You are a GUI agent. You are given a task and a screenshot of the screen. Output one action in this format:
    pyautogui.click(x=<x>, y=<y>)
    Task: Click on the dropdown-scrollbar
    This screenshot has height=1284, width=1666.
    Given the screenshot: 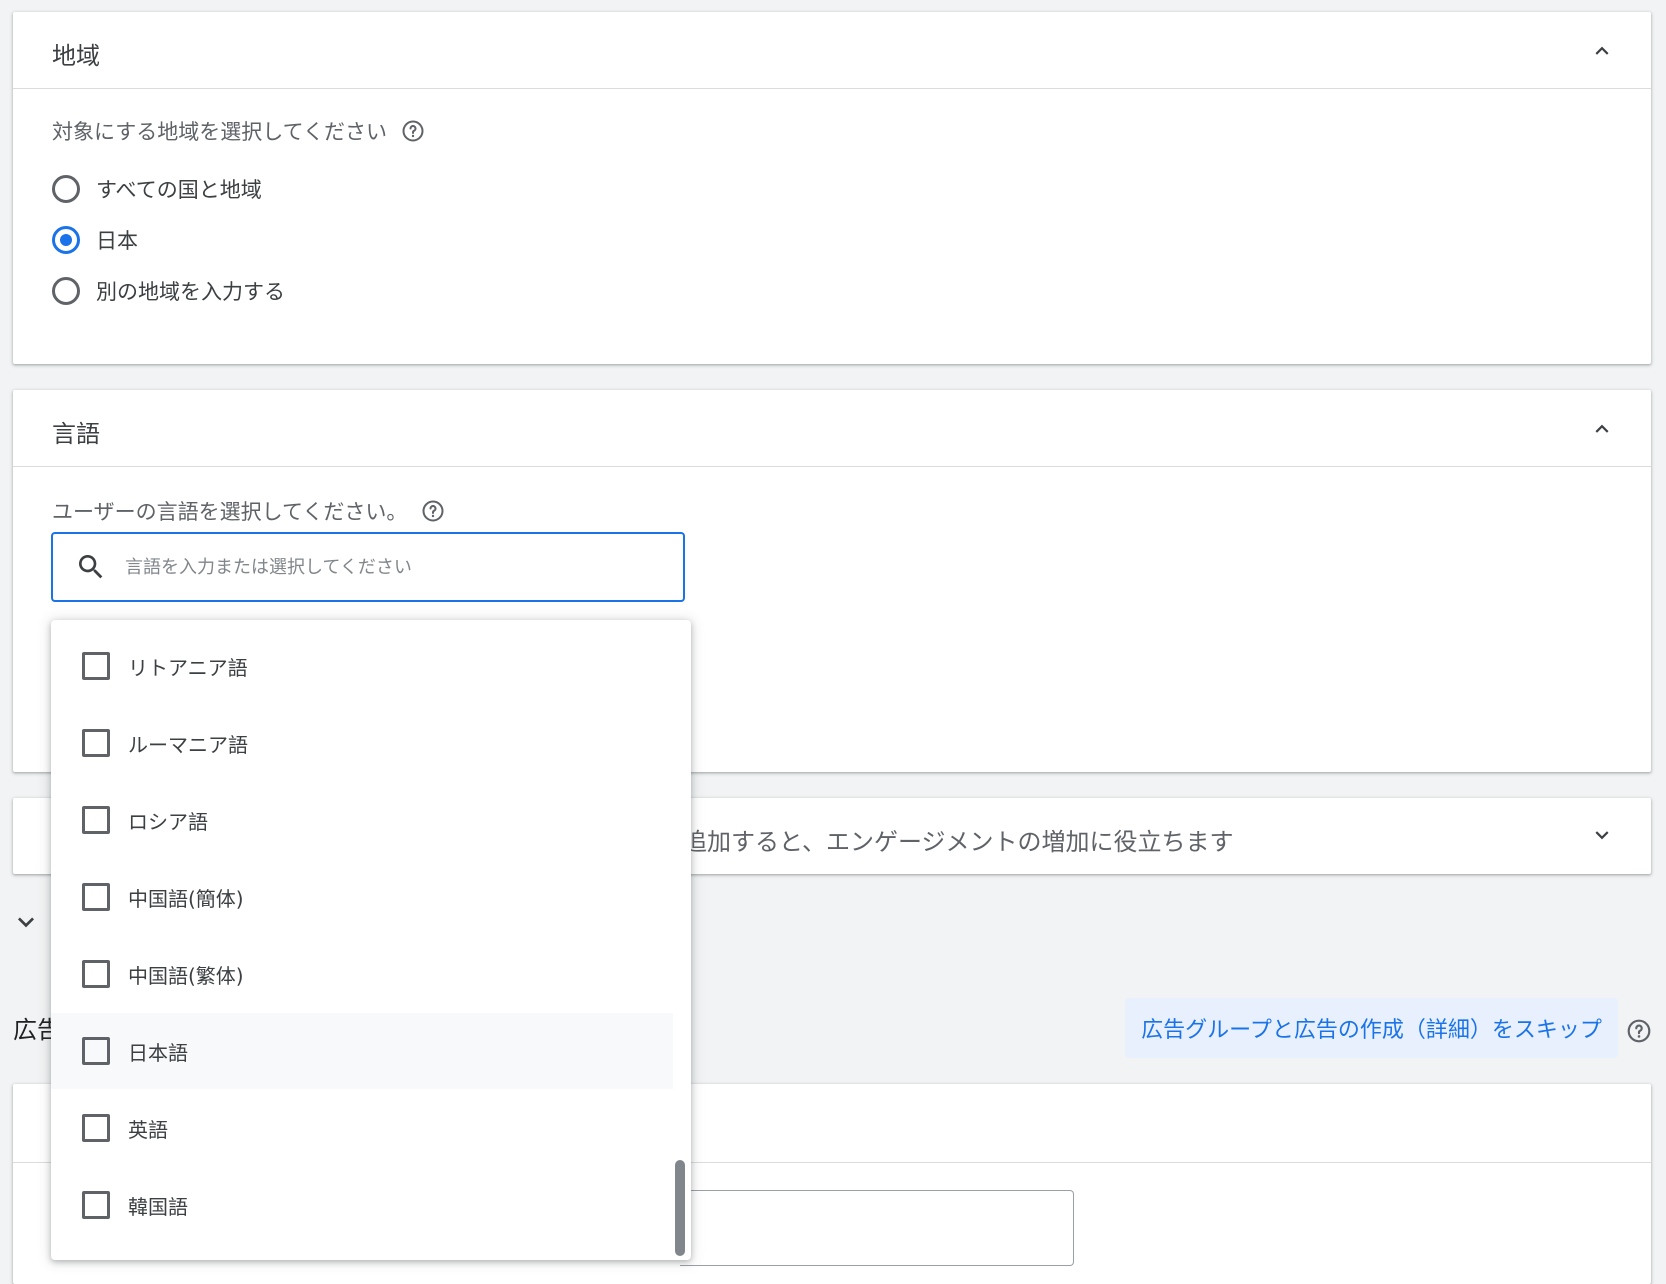 What is the action you would take?
    pyautogui.click(x=680, y=1208)
    